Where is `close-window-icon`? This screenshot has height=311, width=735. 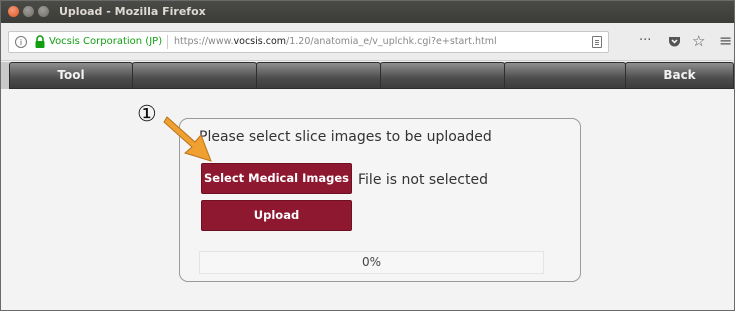
close-window-icon is located at coordinates (13, 11).